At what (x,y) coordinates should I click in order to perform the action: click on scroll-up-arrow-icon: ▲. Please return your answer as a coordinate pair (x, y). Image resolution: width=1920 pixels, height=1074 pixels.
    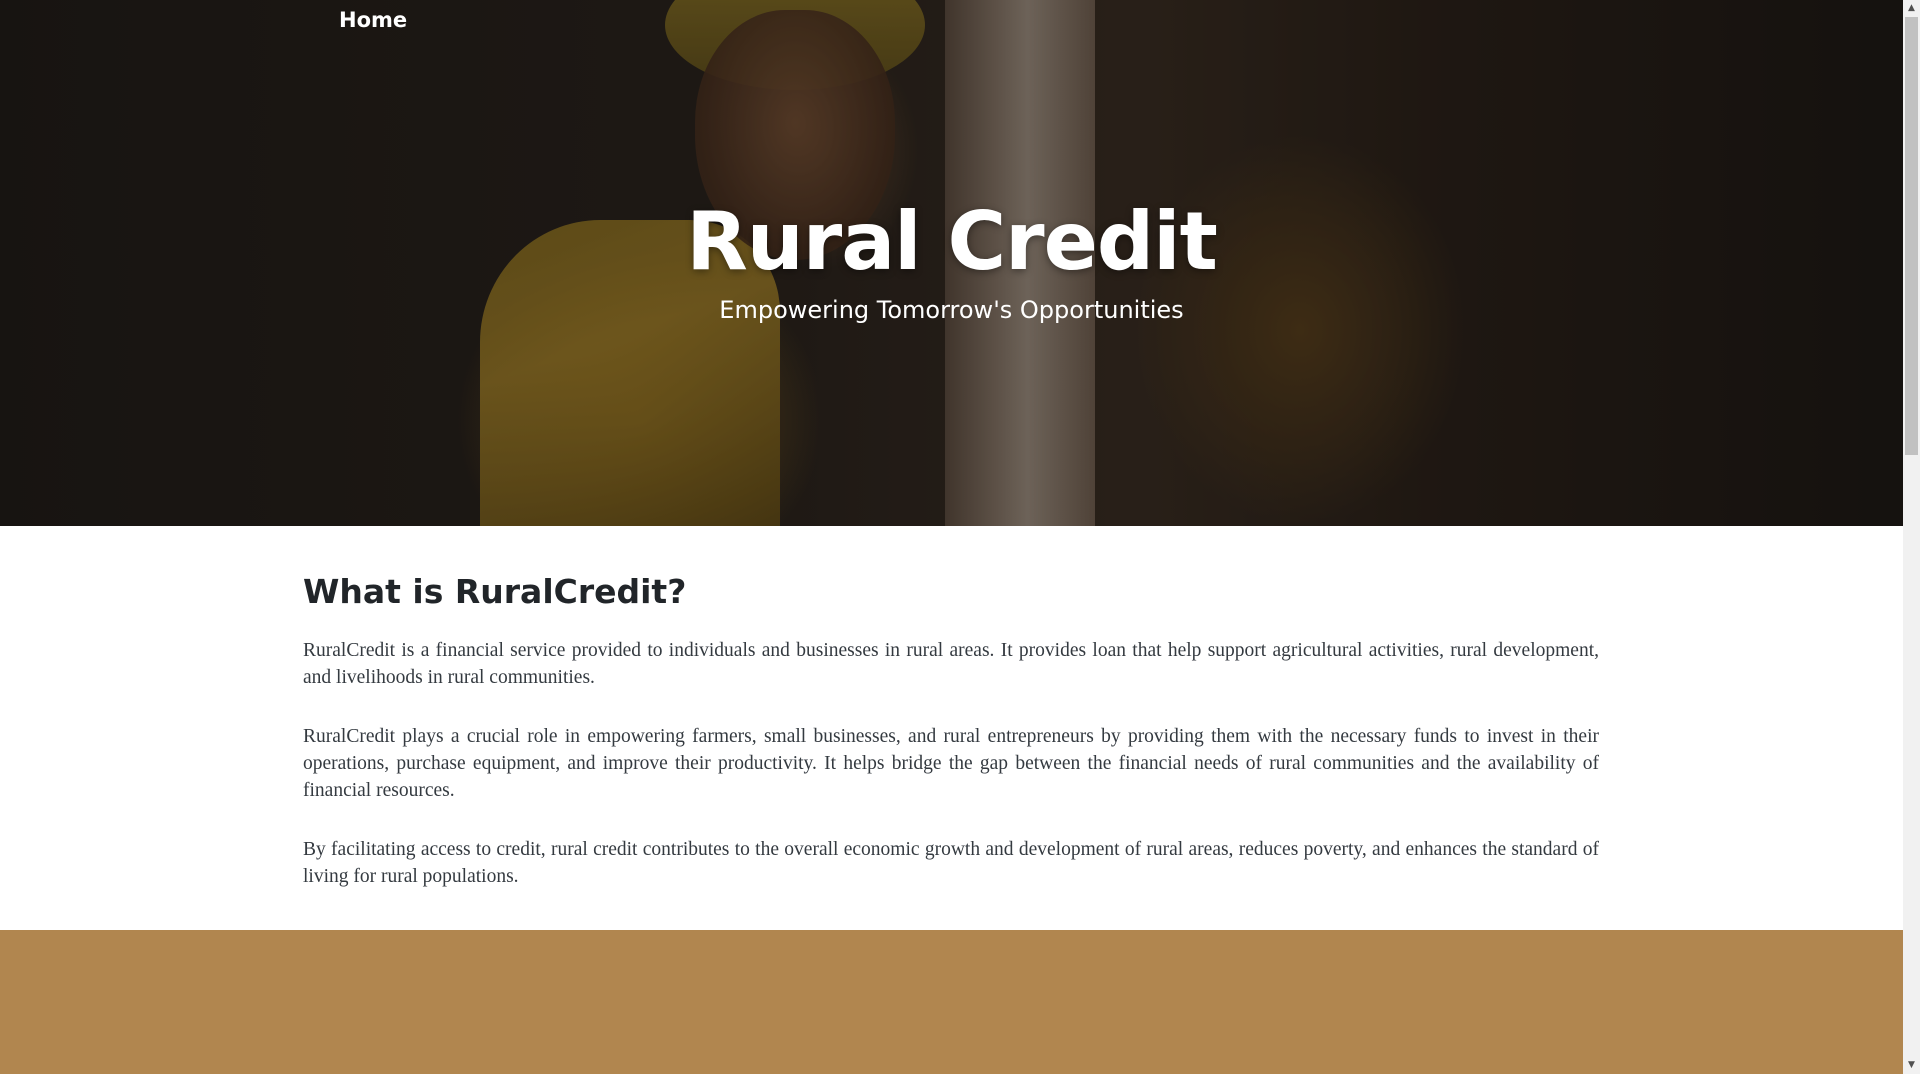
    Looking at the image, I should click on (1911, 8).